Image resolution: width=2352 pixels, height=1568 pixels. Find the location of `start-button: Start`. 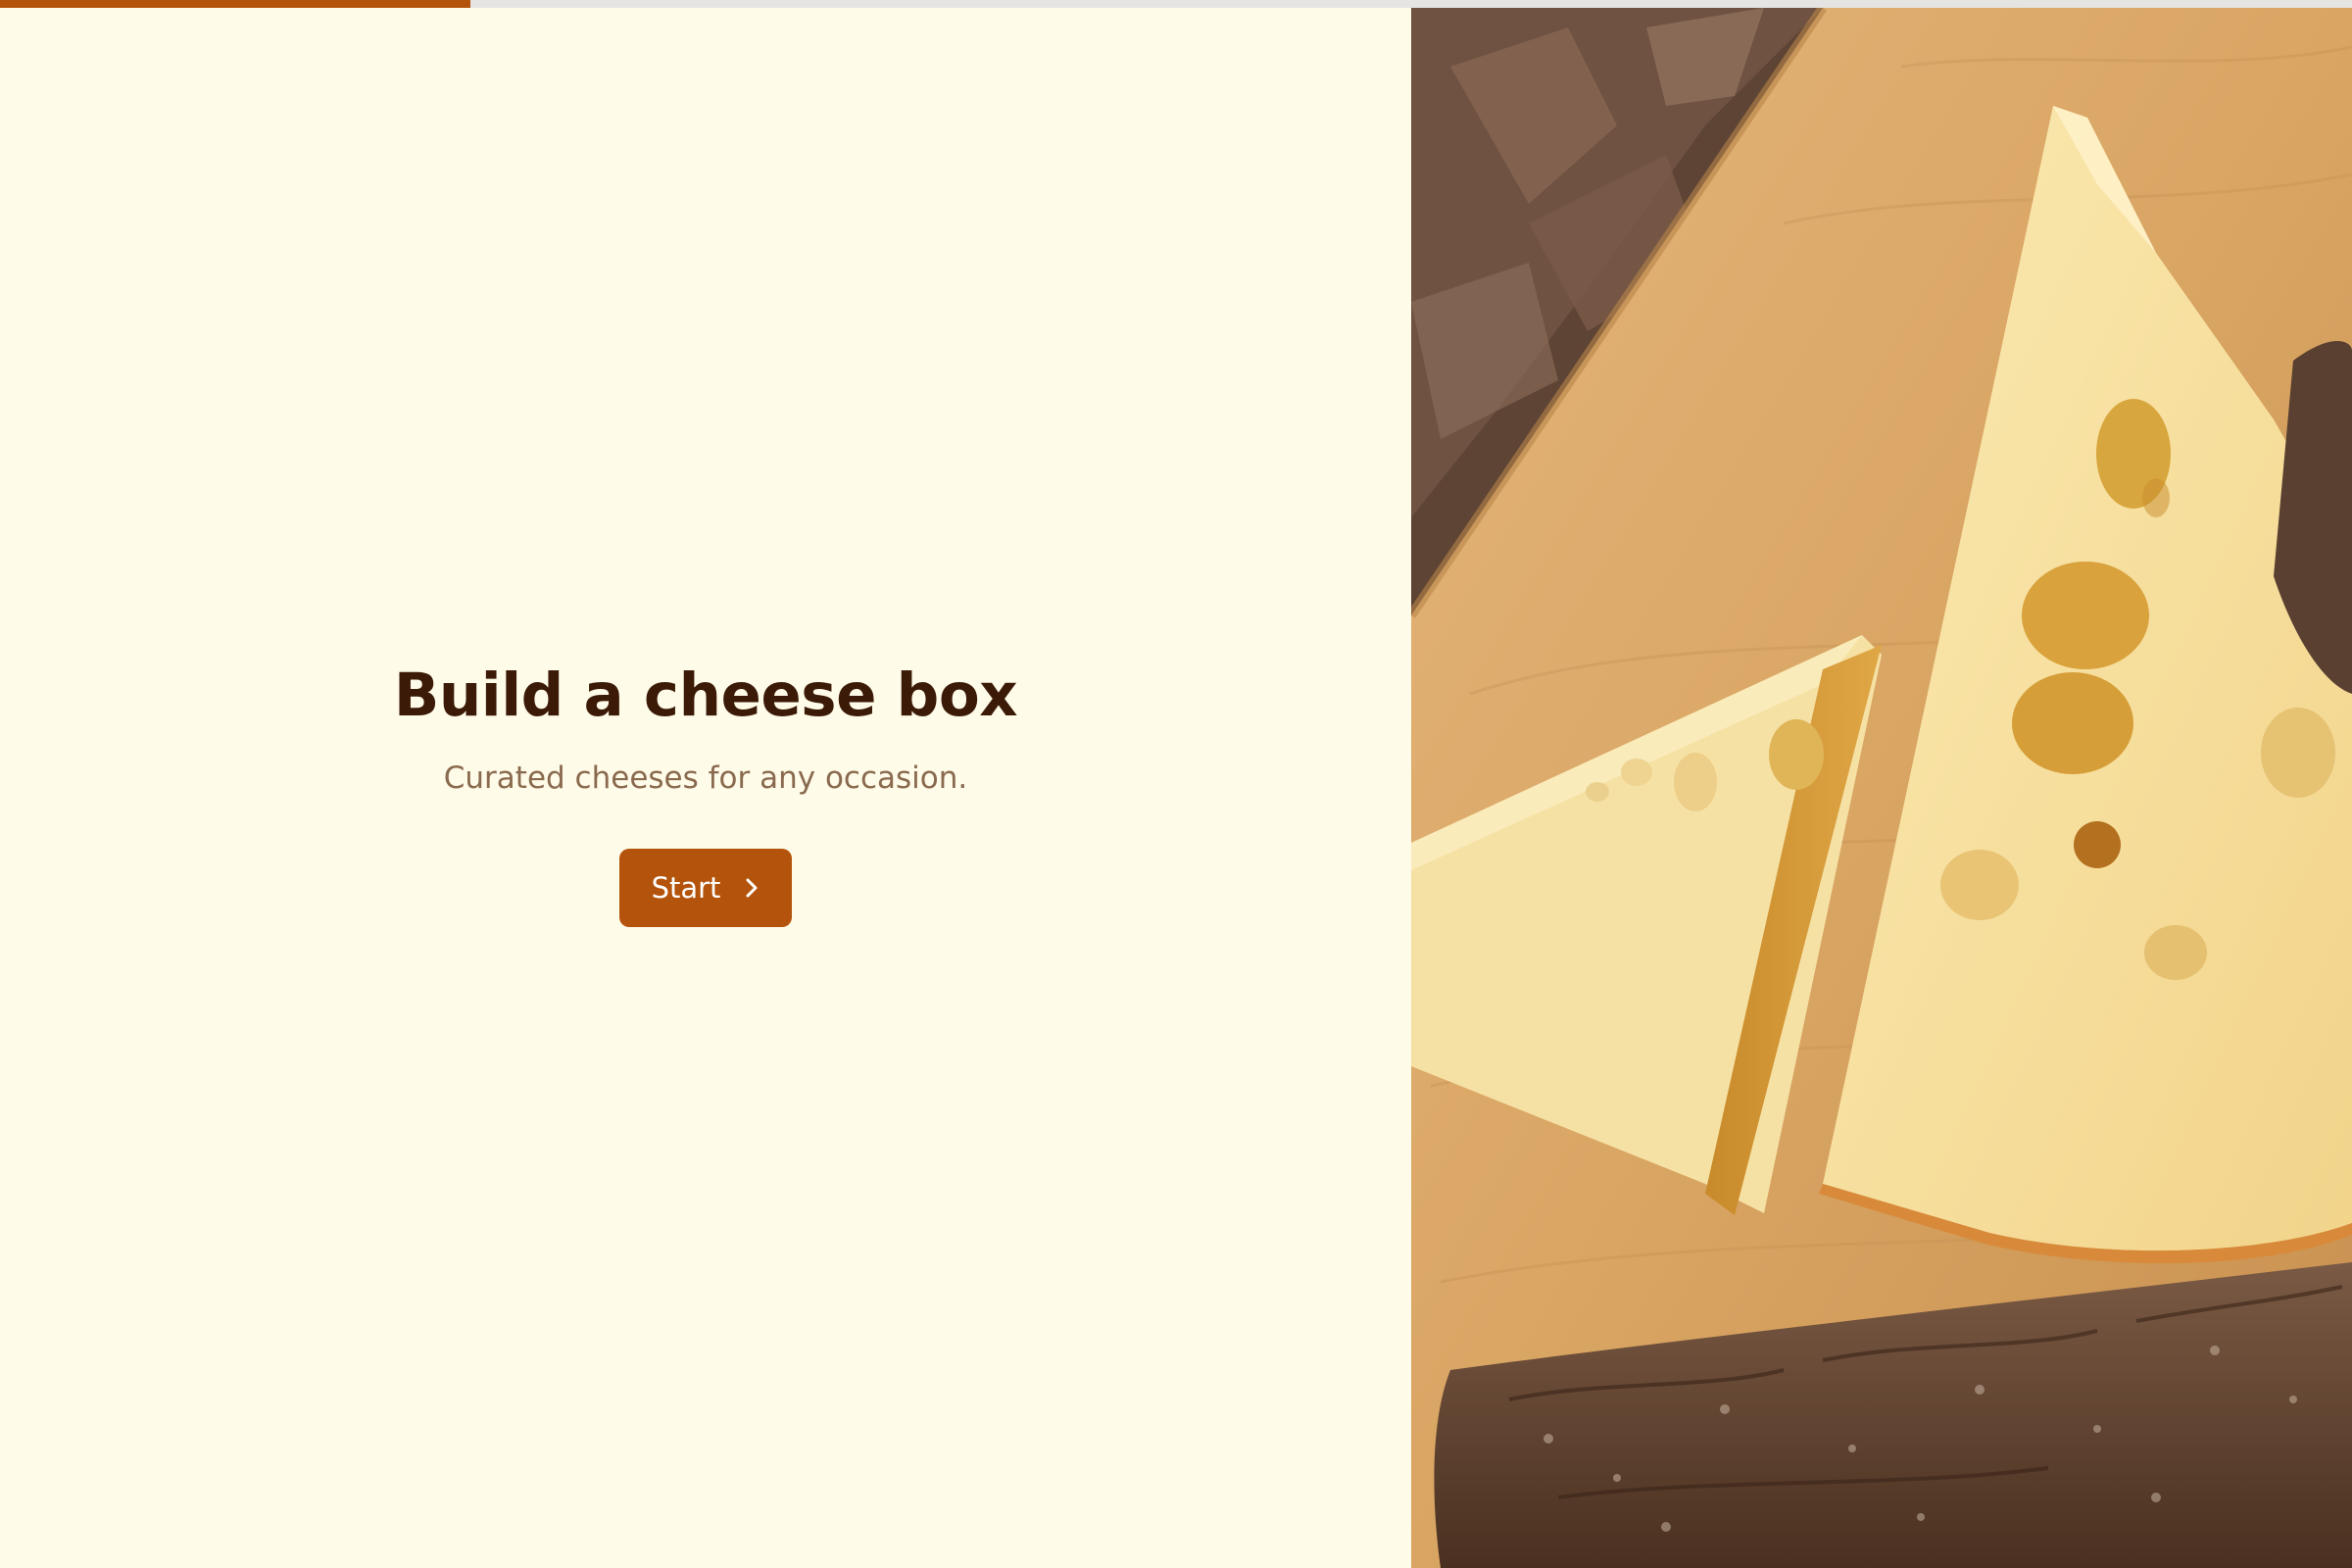

start-button: Start is located at coordinates (705, 888).